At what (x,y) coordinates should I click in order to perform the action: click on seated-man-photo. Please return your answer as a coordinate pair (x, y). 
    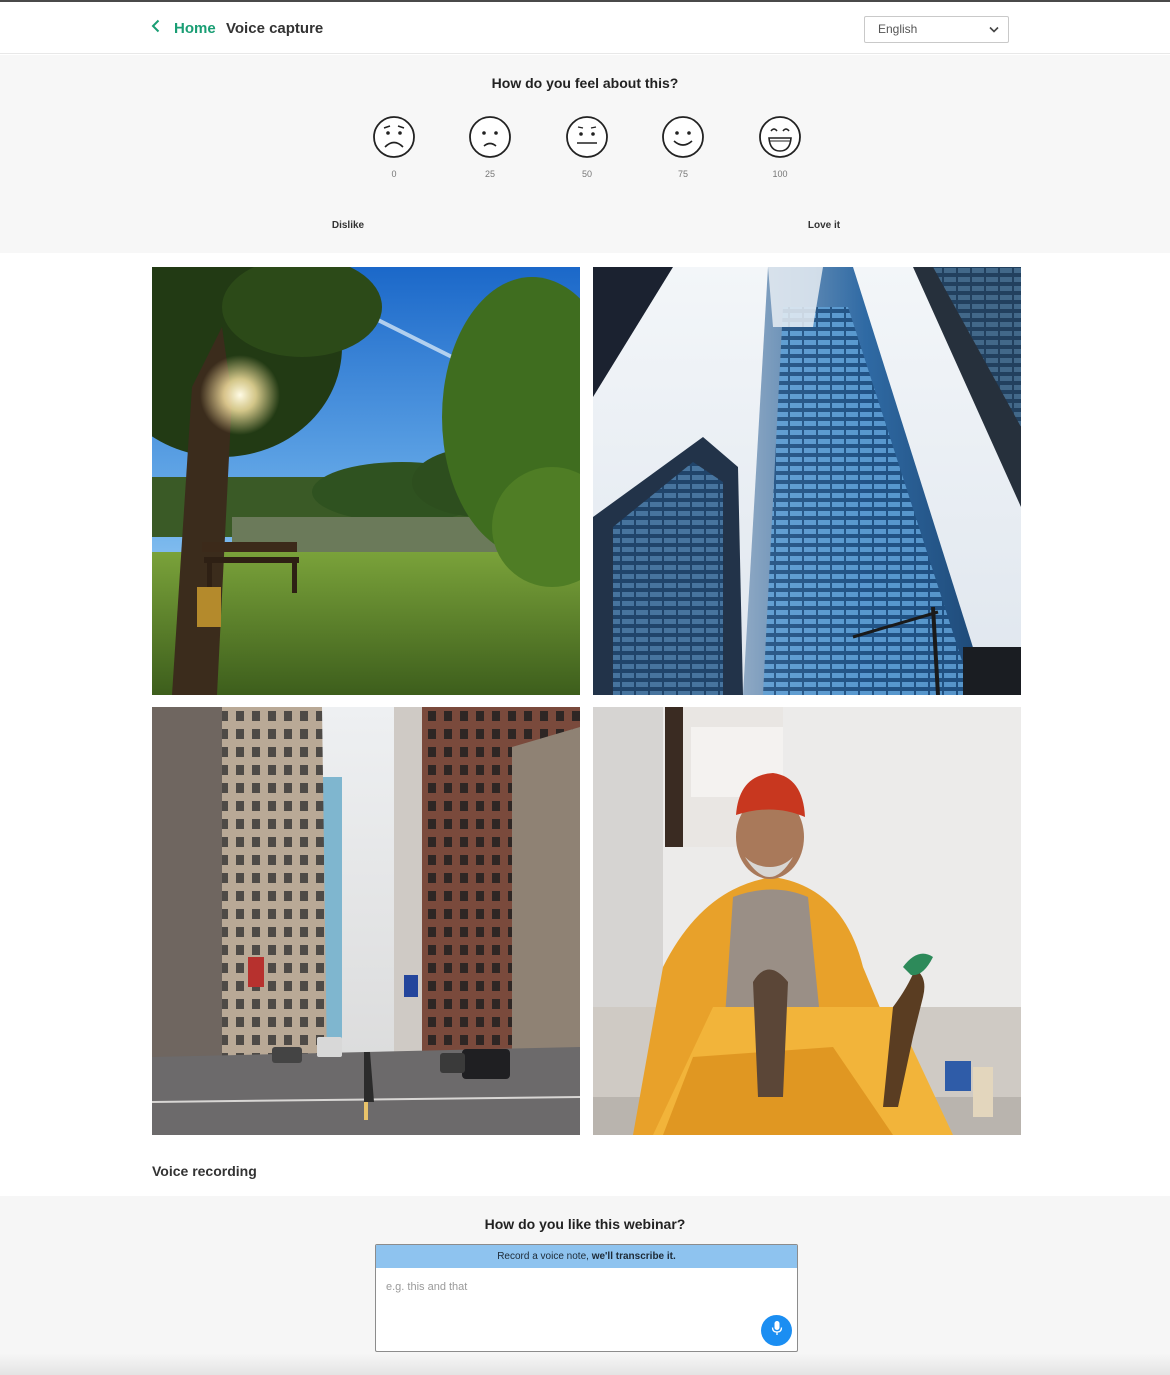
    Looking at the image, I should click on (807, 921).